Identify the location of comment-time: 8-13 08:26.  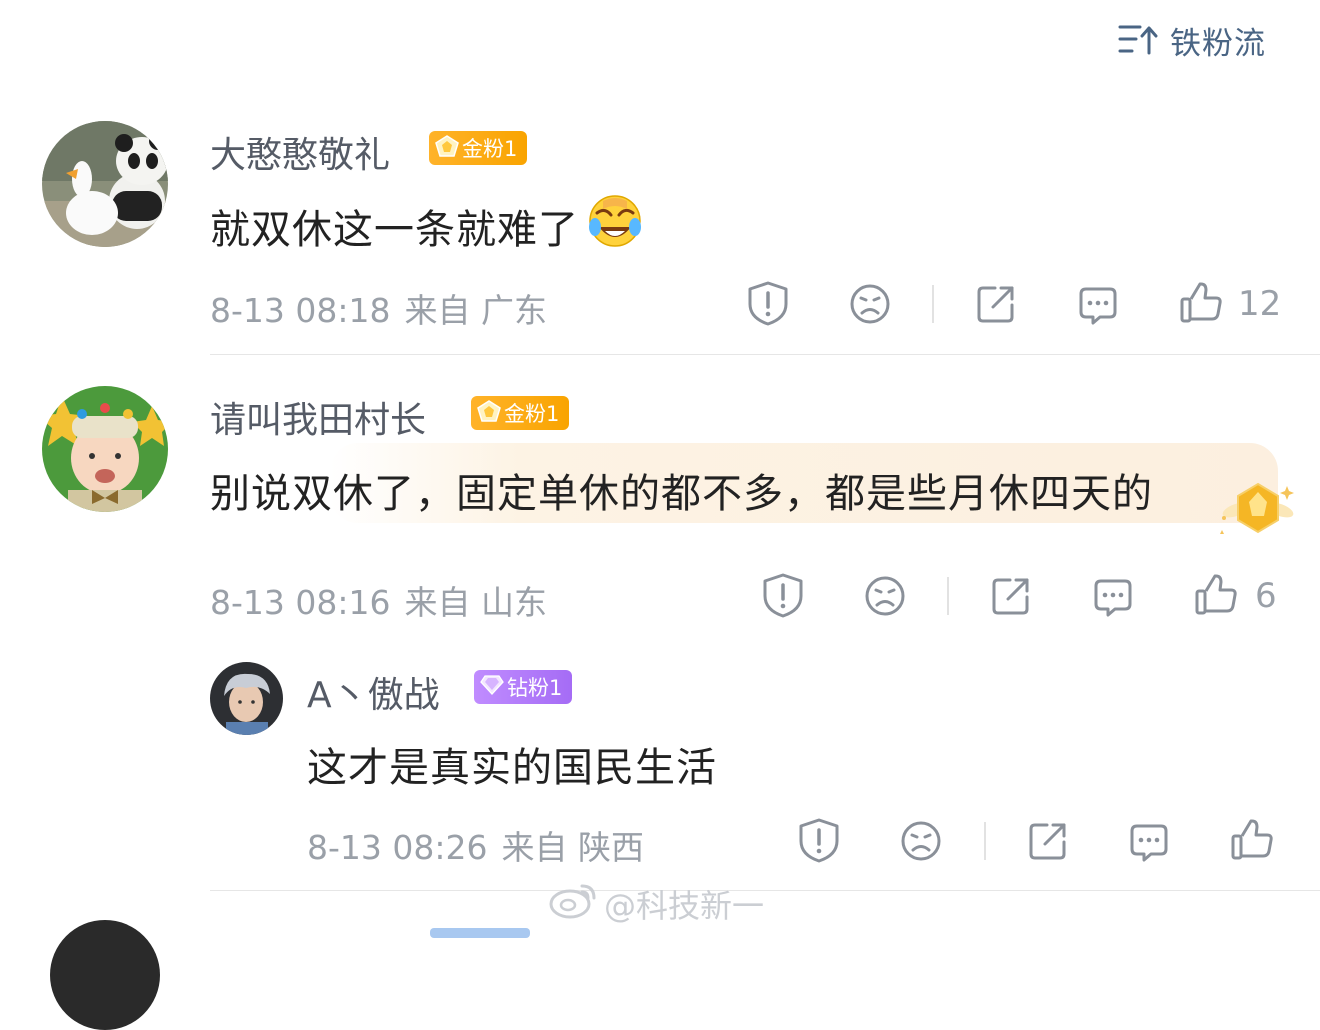
(397, 847).